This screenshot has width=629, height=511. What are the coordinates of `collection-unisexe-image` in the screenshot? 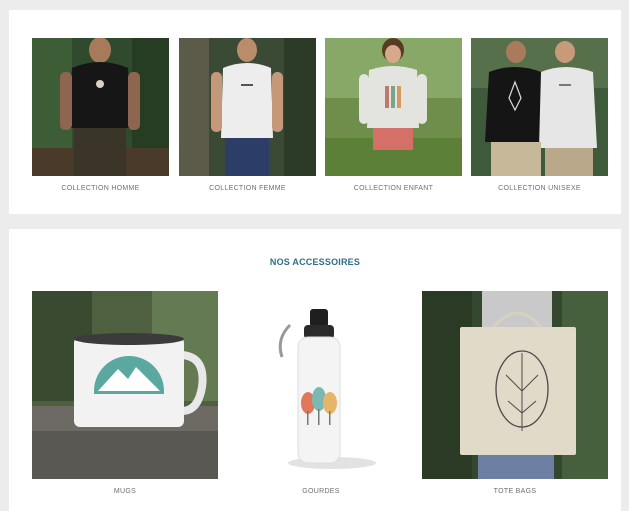 It's located at (539, 107).